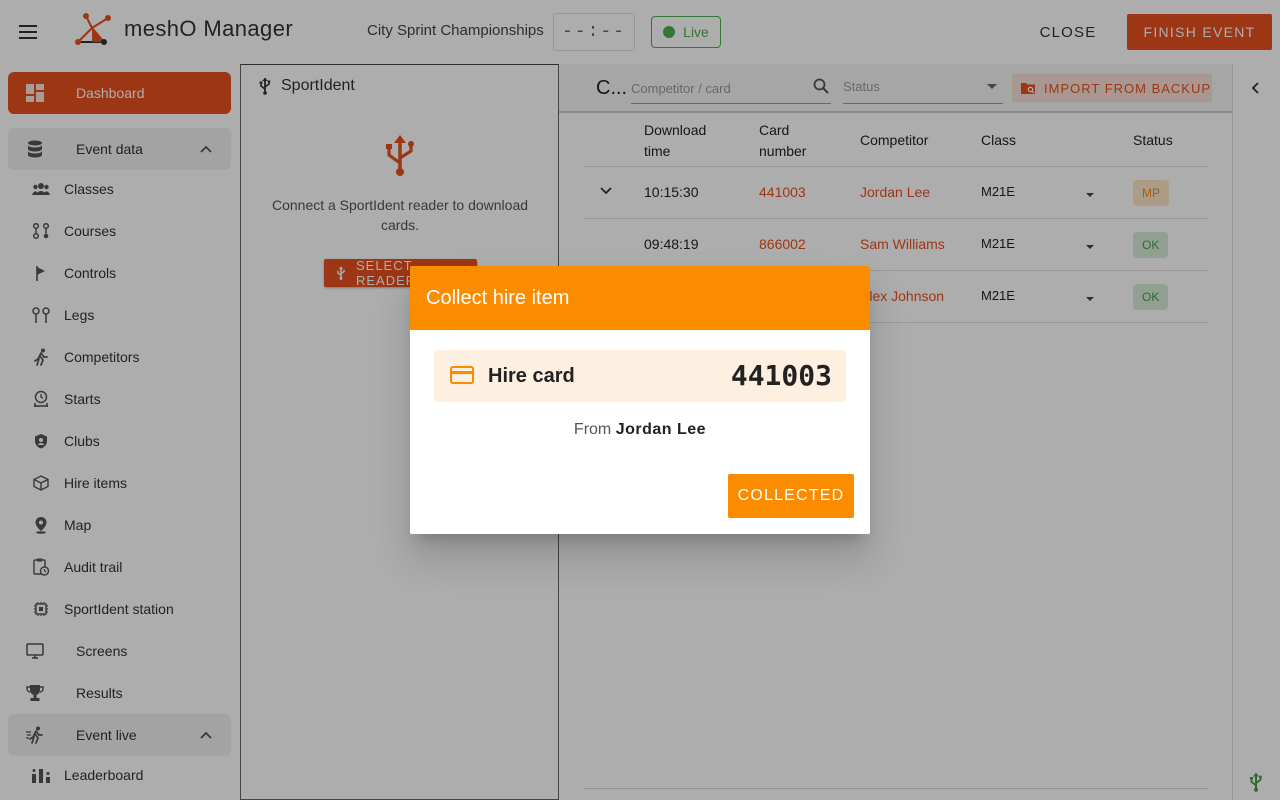  Describe the element at coordinates (640, 376) in the screenshot. I see `hire-item-card: Hire card 441003` at that location.